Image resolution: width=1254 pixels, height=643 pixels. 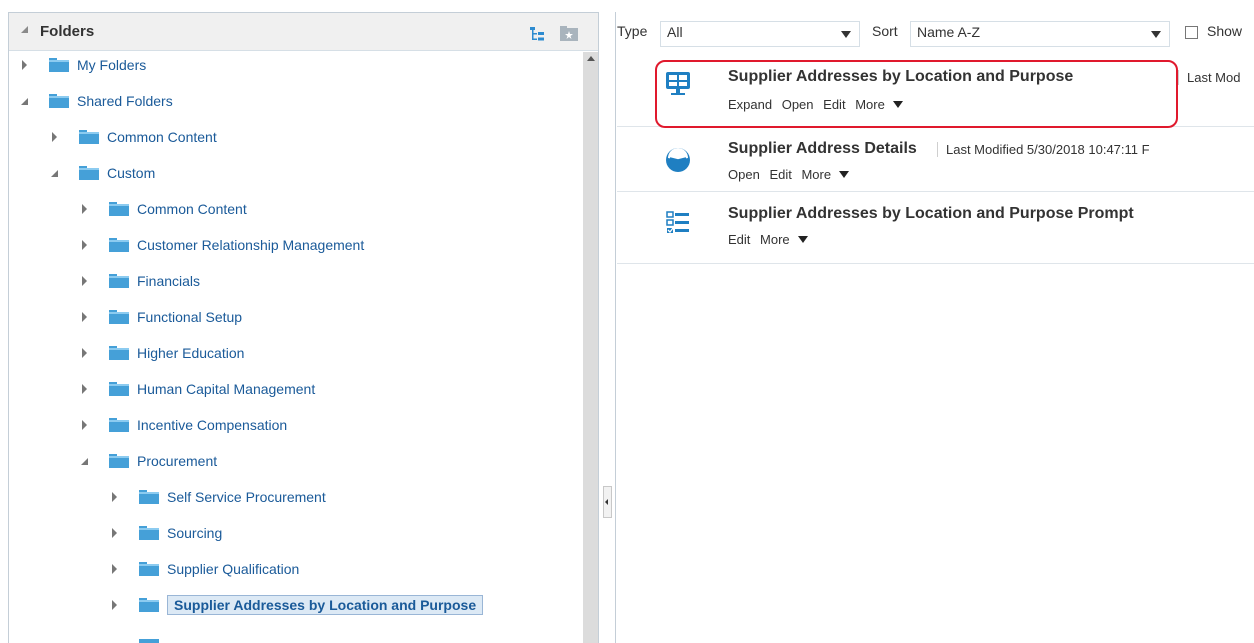 I want to click on tree-label: Procurement, so click(x=177, y=461).